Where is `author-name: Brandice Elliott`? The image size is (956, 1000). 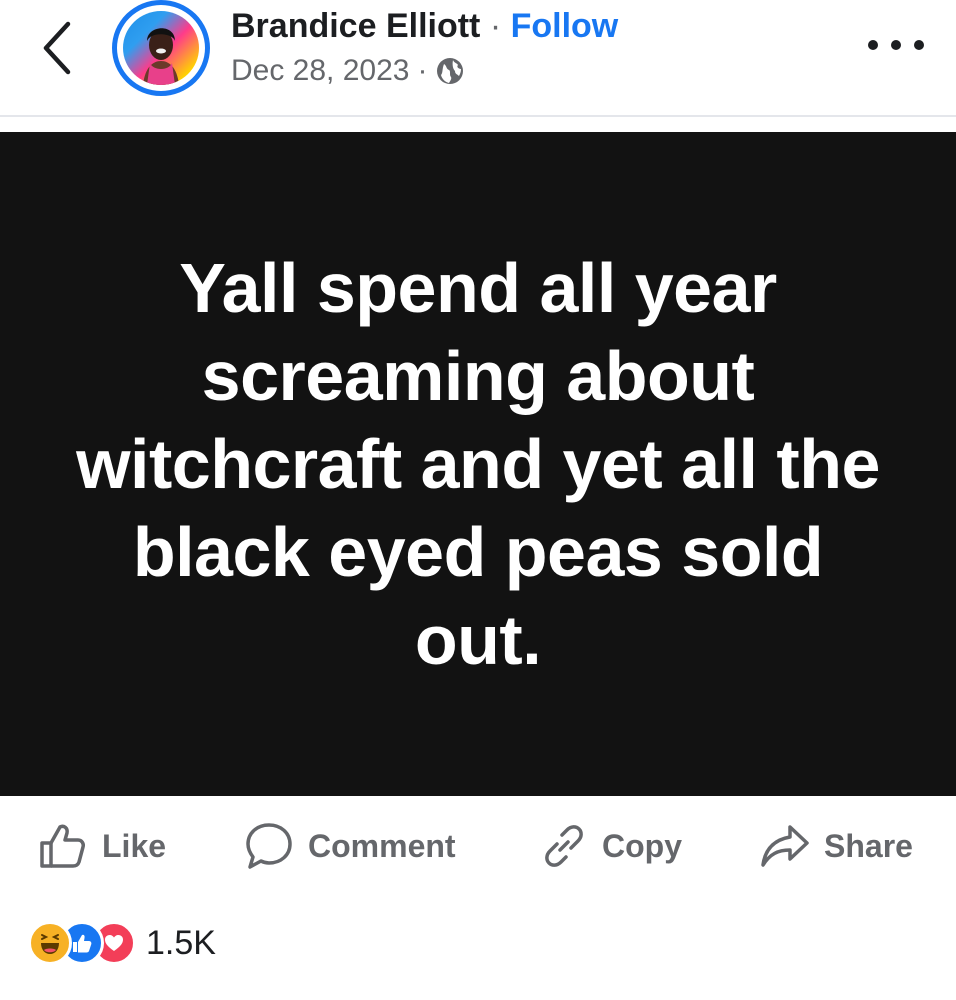 author-name: Brandice Elliott is located at coordinates (355, 26).